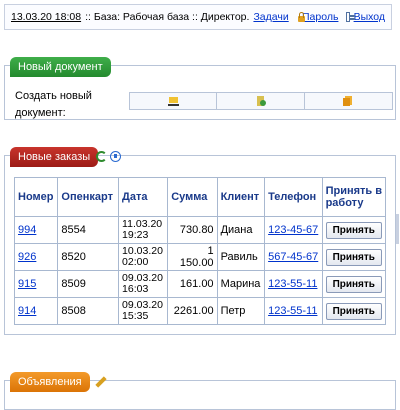  I want to click on exit-link: Выход, so click(369, 17).